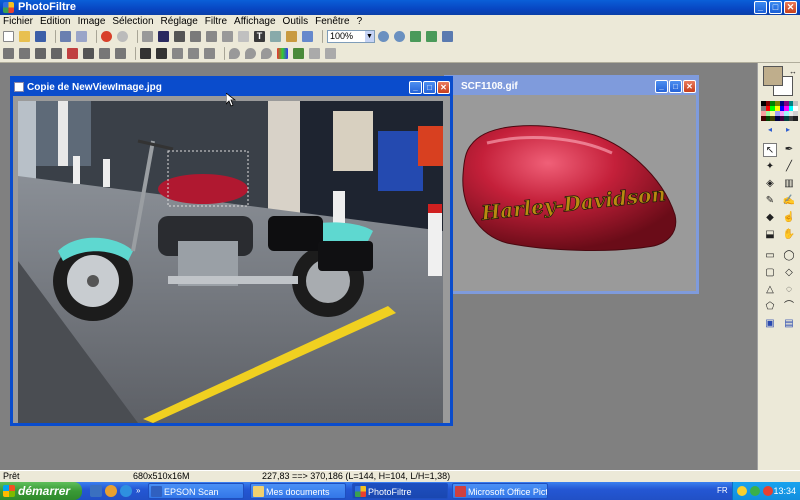 The width and height of the screenshot is (800, 500). I want to click on new-icon, so click(8, 36).